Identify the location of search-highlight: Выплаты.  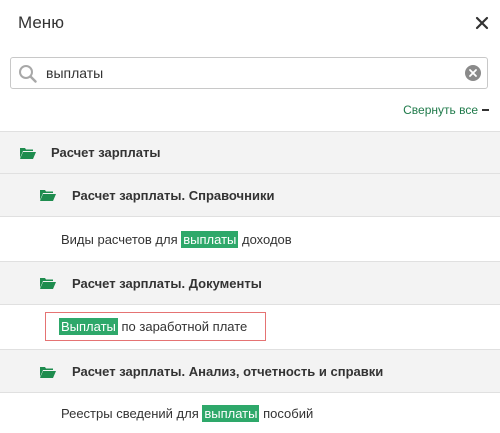
(88, 326).